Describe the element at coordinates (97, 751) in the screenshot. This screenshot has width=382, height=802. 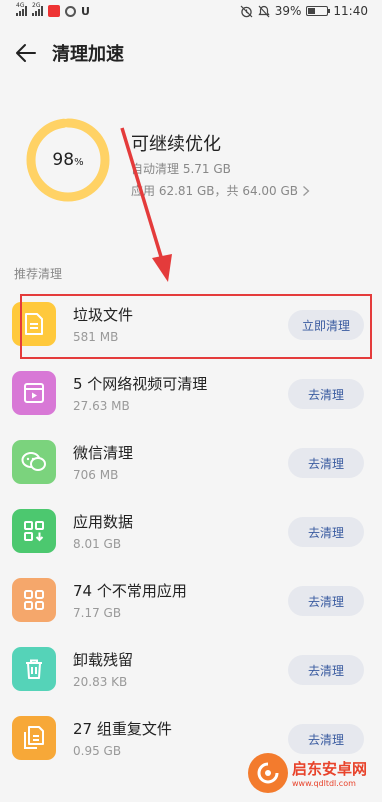
I see `item-size: 0.95 GB` at that location.